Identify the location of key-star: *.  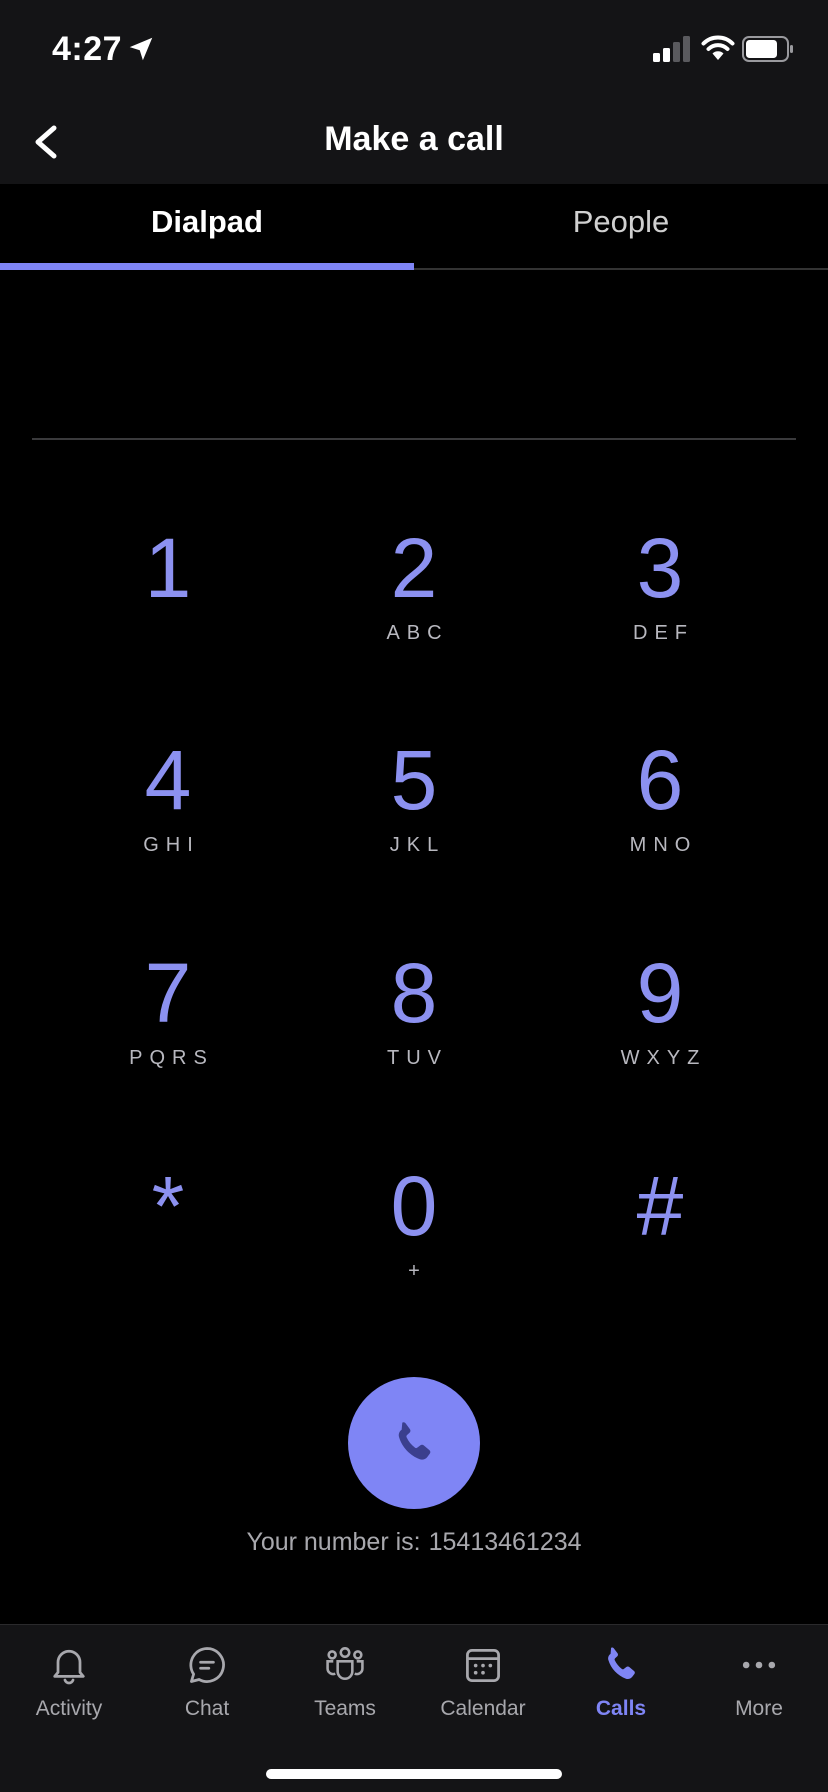
(168, 1258).